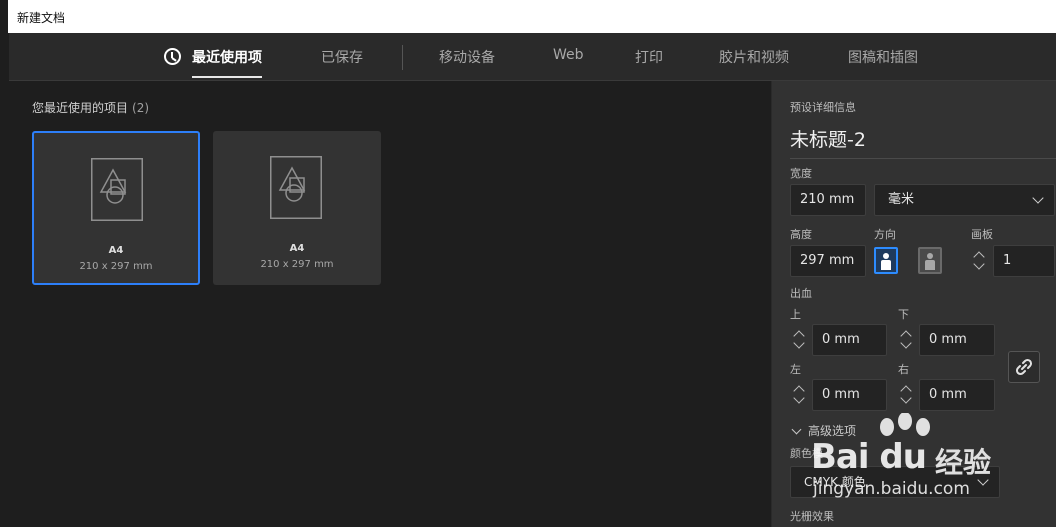 The width and height of the screenshot is (1056, 527). I want to click on watermark-jingyan: 经验, so click(963, 462).